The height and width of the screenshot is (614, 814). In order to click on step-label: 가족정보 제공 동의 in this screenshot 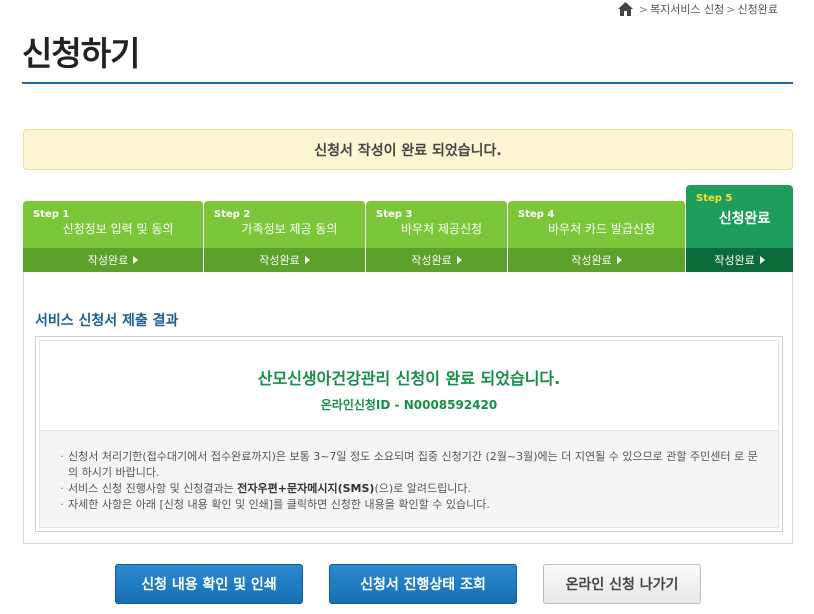, I will do `click(289, 229)`.